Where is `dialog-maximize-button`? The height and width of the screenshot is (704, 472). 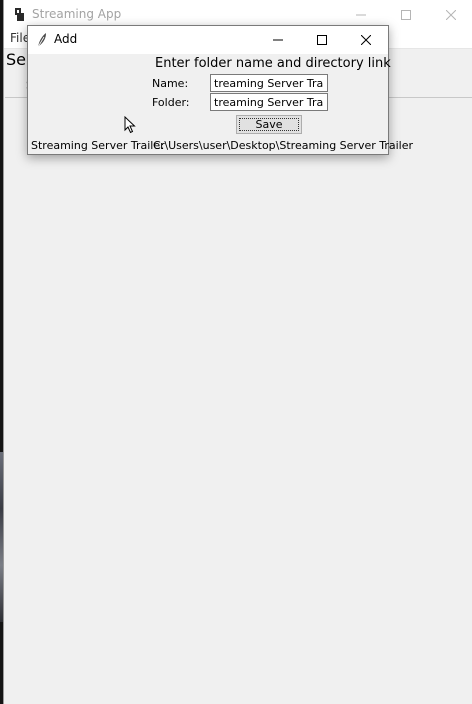 dialog-maximize-button is located at coordinates (322, 40).